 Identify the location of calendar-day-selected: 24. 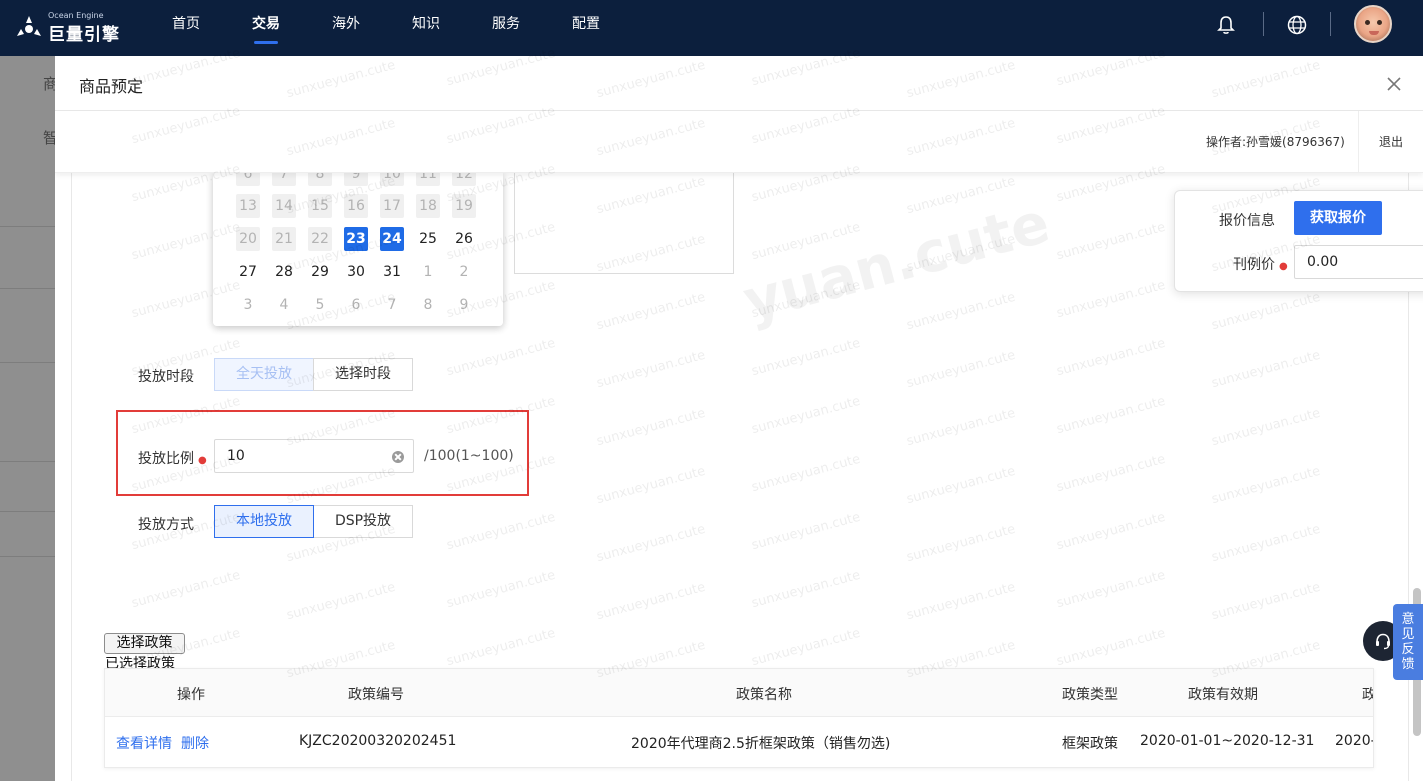
(392, 239).